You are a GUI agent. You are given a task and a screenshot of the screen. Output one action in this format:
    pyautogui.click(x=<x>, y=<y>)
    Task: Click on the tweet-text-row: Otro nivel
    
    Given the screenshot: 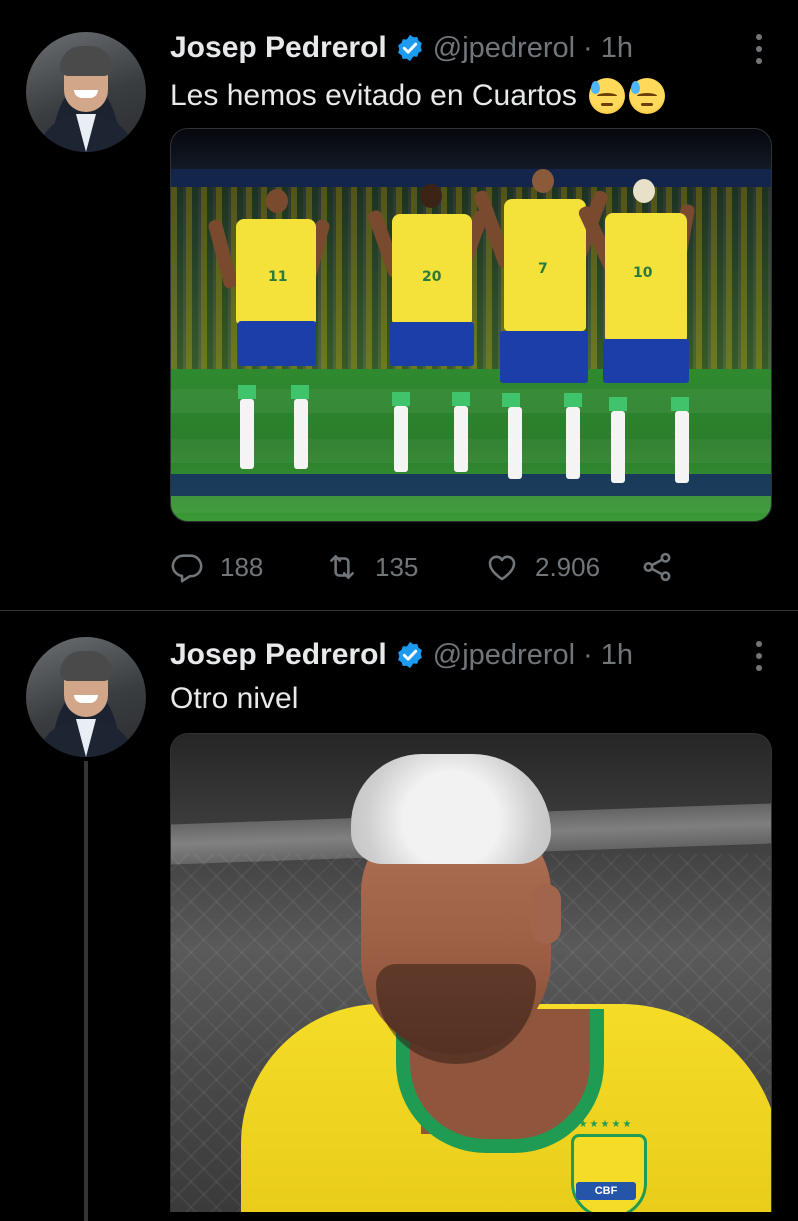 What is the action you would take?
    pyautogui.click(x=234, y=699)
    